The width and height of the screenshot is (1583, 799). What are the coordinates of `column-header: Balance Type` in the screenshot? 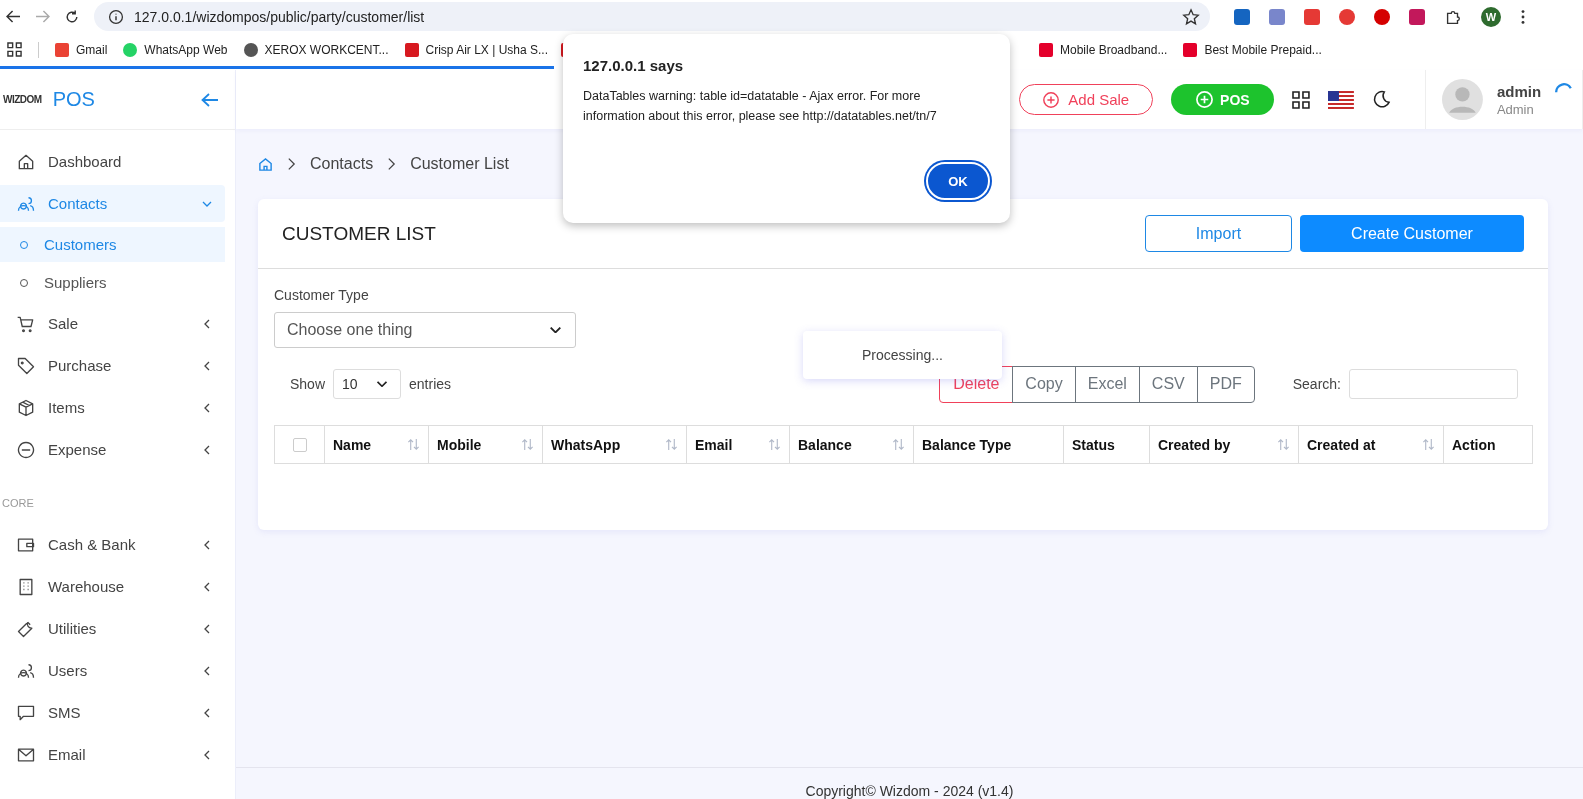 It's located at (988, 444).